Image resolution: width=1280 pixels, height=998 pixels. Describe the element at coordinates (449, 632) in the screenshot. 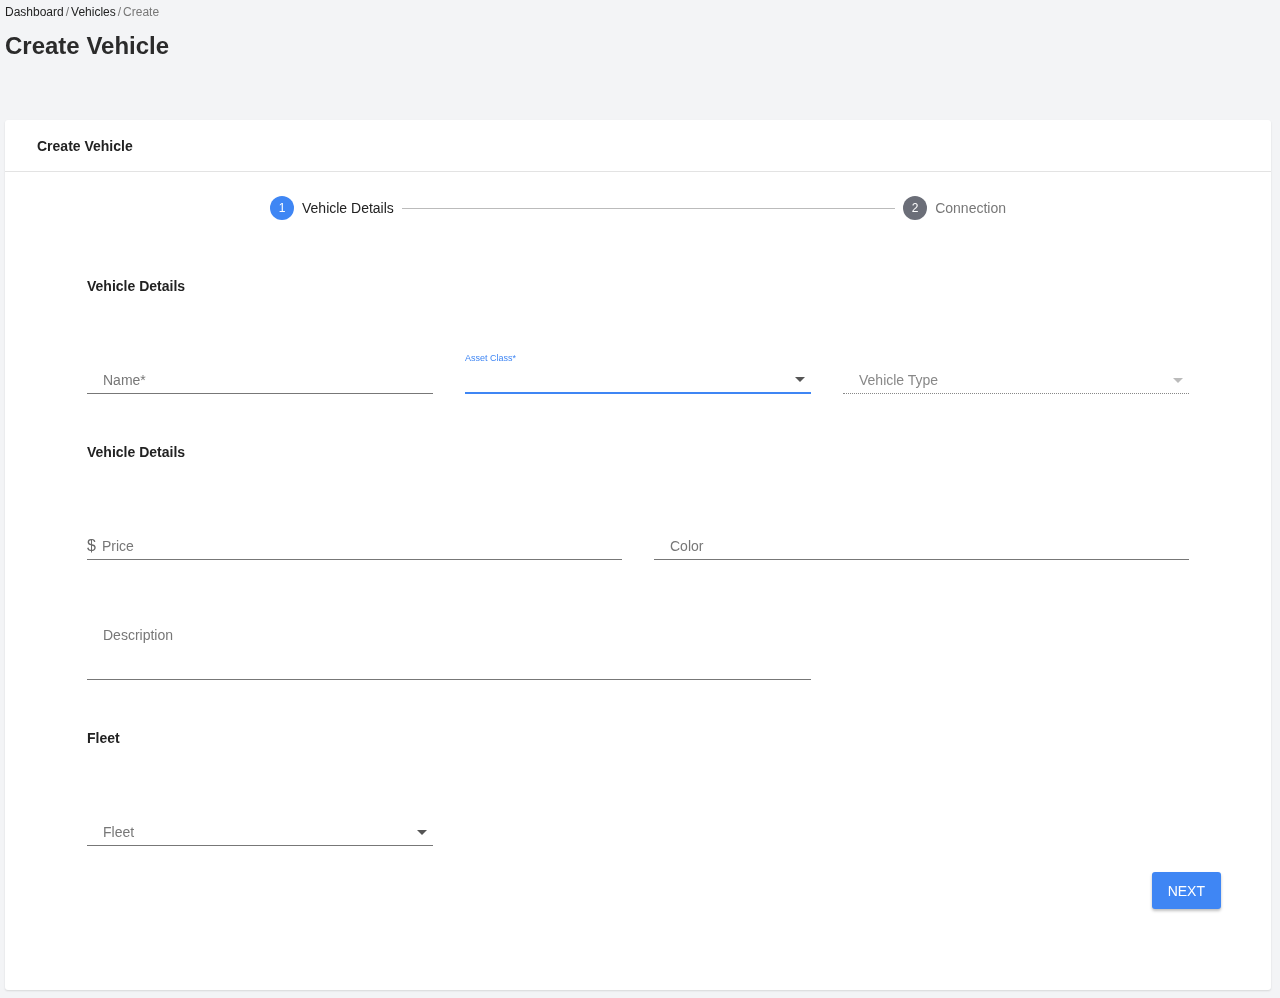

I see `text-area-field: Description` at that location.